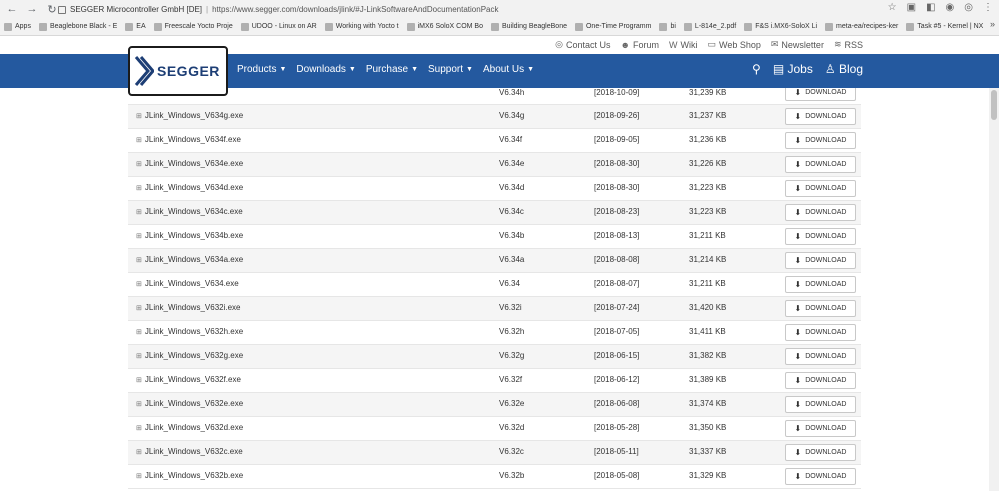  What do you see at coordinates (528, 26) in the screenshot?
I see `bookmark-item: Building BeagleBone` at bounding box center [528, 26].